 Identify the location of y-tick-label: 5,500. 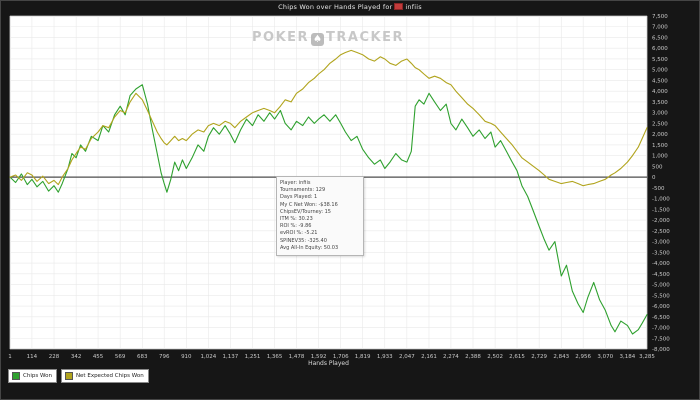
(660, 60).